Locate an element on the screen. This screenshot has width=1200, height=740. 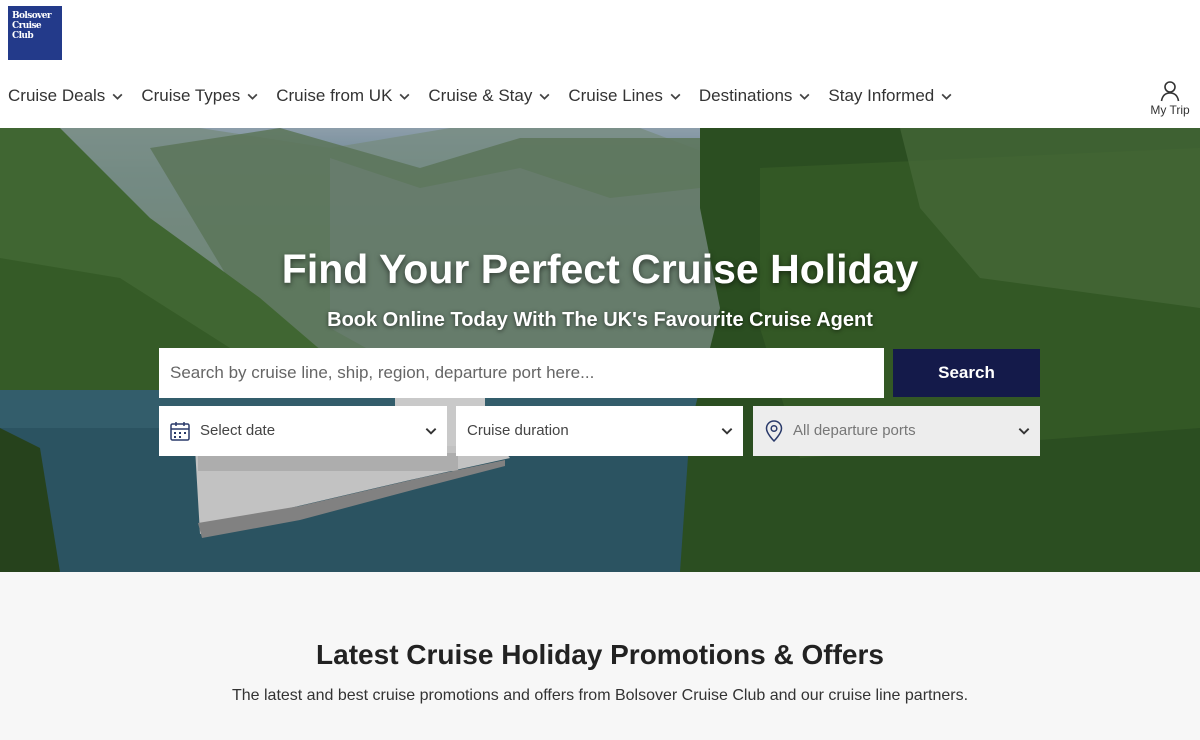
nav-item-cruise-types: Cruise Types is located at coordinates (200, 96).